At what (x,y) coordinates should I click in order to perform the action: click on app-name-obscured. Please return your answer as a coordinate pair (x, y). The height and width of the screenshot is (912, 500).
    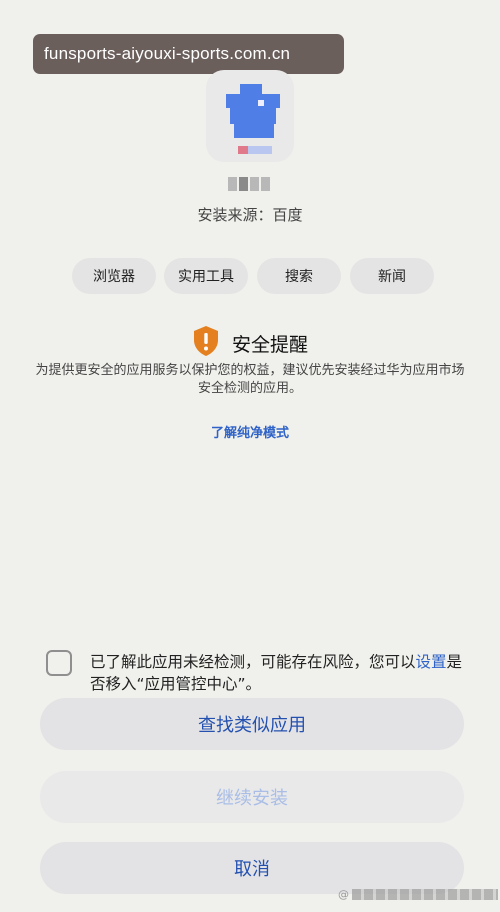
    Looking at the image, I should click on (250, 184).